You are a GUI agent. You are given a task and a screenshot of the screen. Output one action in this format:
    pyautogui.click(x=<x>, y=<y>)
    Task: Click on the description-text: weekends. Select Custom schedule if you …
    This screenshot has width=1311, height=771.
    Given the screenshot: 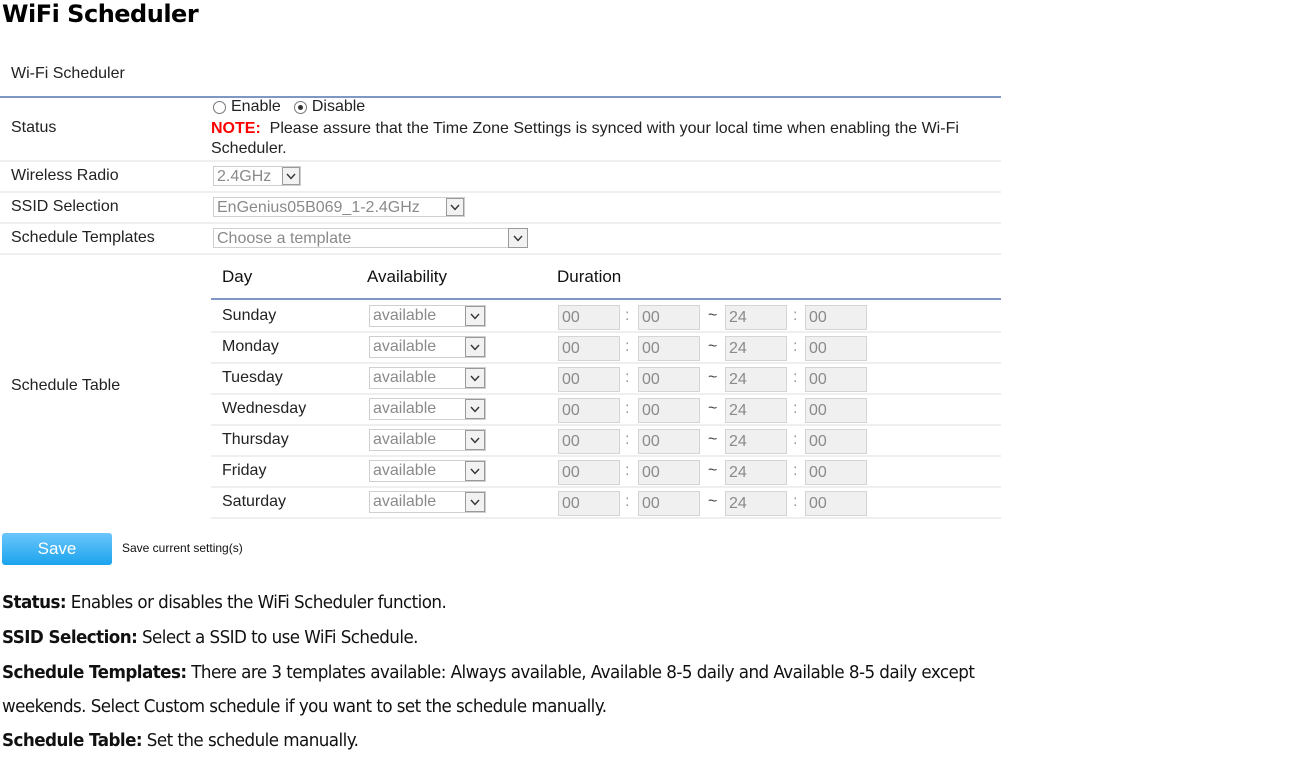 What is the action you would take?
    pyautogui.click(x=304, y=706)
    